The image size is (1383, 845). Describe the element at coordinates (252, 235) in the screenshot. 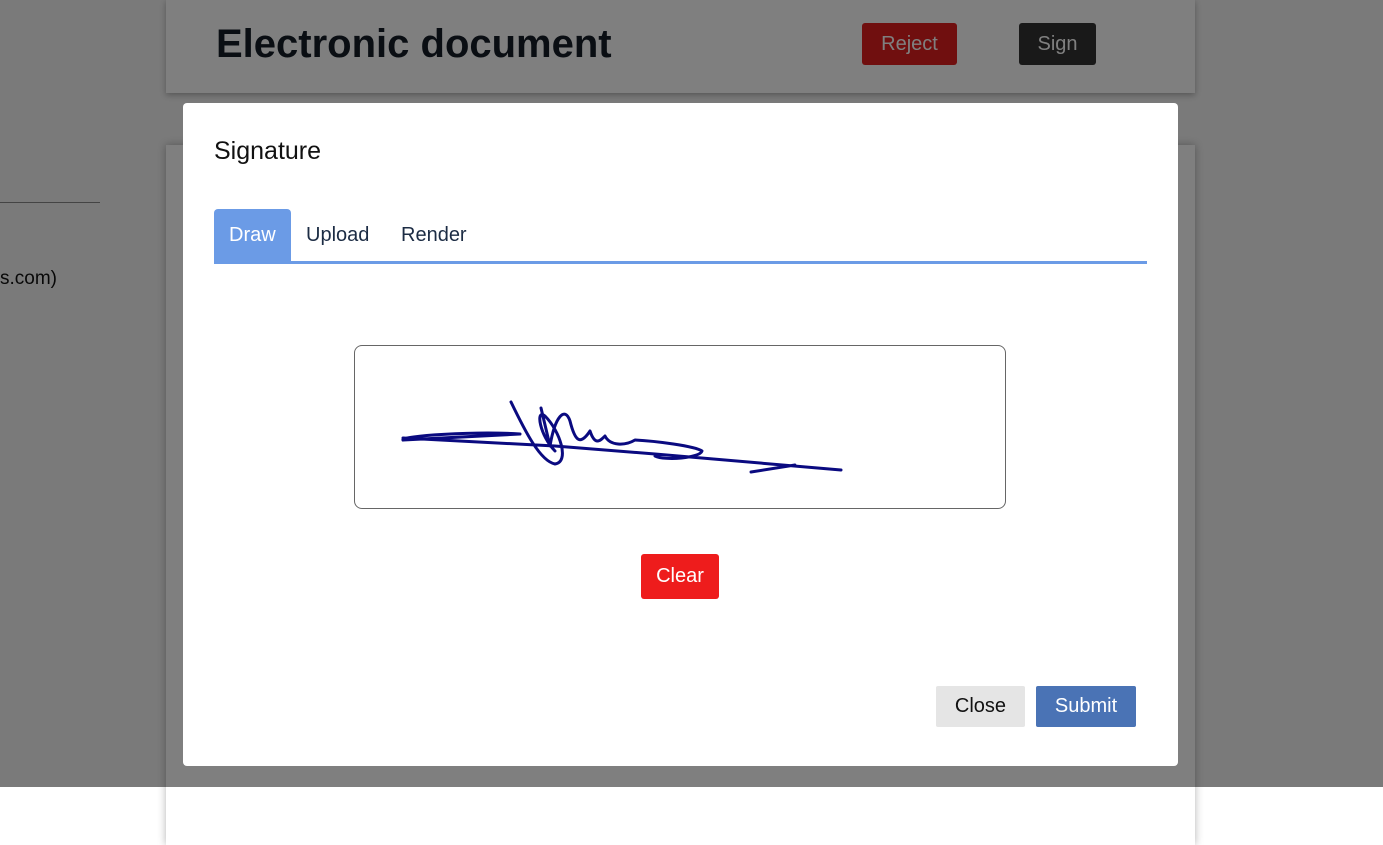

I see `tab-draw: Draw` at that location.